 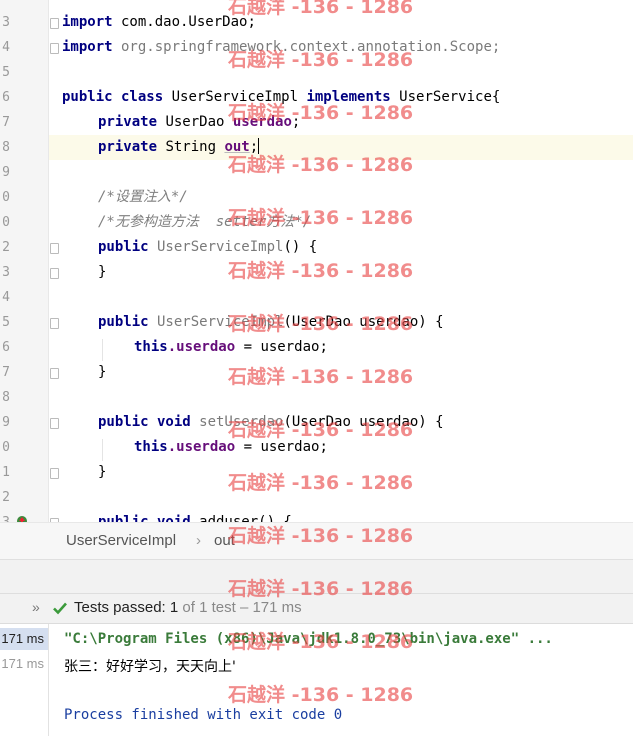 What do you see at coordinates (204, 222) in the screenshot?
I see `comment-line: /*无参构造方法 setter方法*/` at bounding box center [204, 222].